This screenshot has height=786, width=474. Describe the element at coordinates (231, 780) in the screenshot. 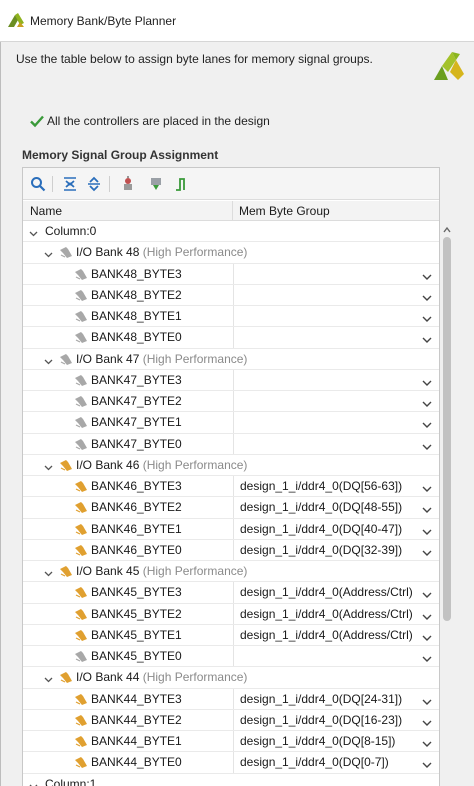

I see `tree-column-row: Column:1` at that location.